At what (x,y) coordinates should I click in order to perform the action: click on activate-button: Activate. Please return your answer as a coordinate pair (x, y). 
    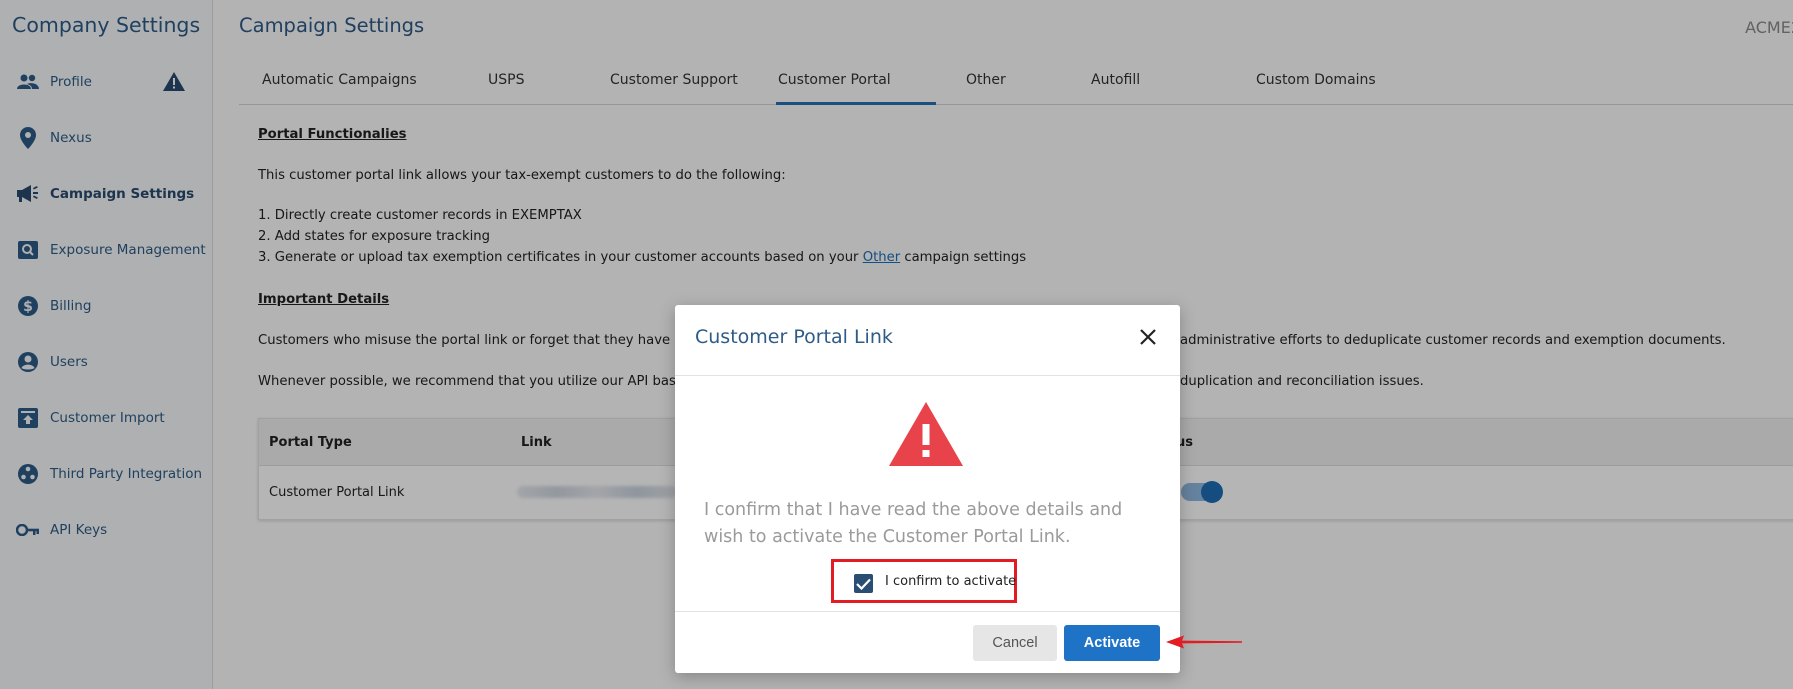
    Looking at the image, I should click on (1112, 643).